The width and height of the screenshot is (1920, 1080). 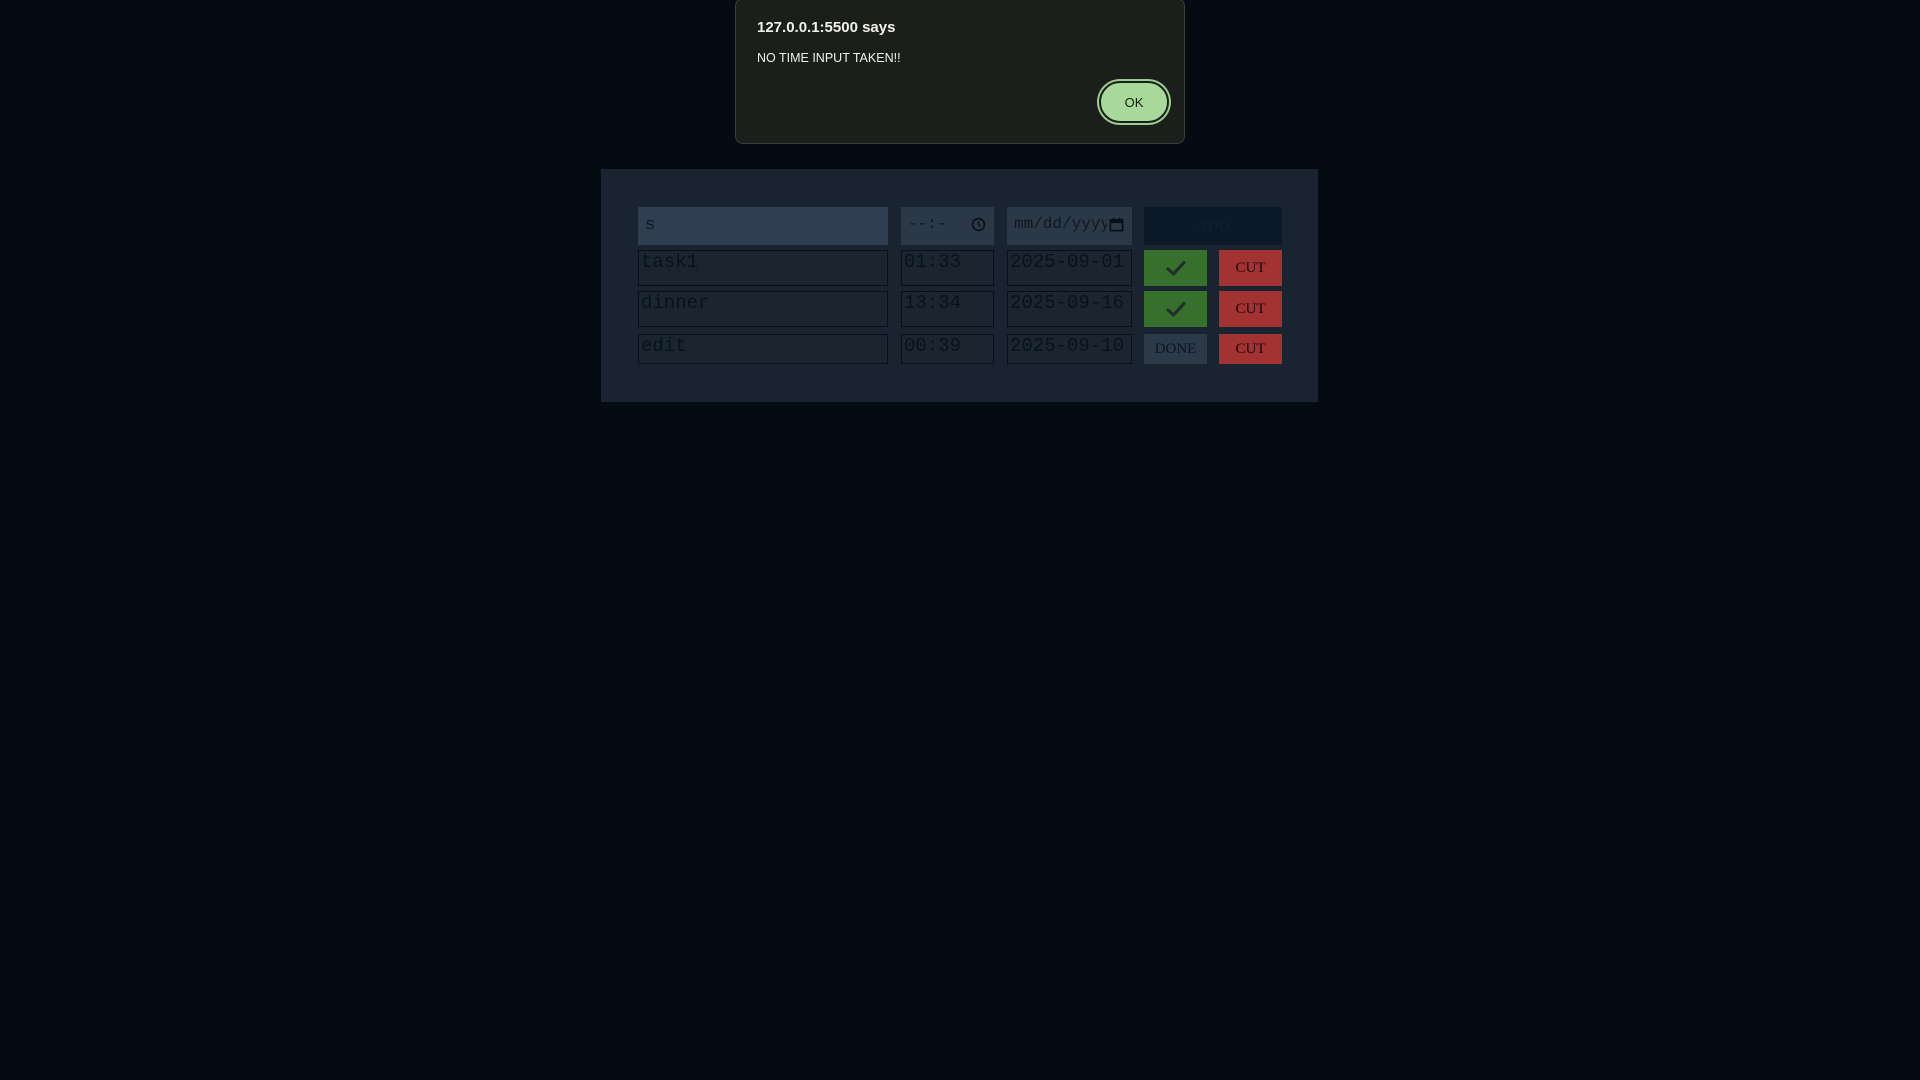 I want to click on task-time: 01:33, so click(x=947, y=268).